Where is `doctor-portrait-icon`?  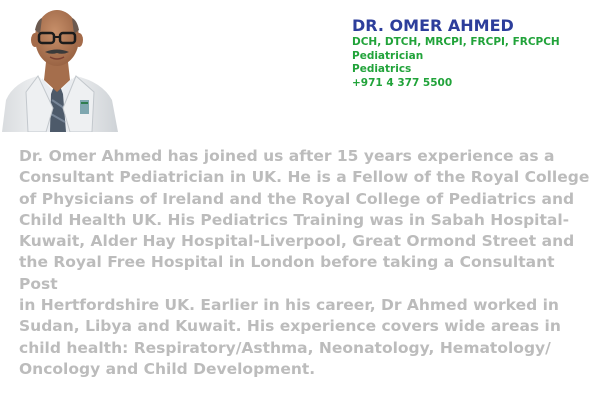 doctor-portrait-icon is located at coordinates (60, 71).